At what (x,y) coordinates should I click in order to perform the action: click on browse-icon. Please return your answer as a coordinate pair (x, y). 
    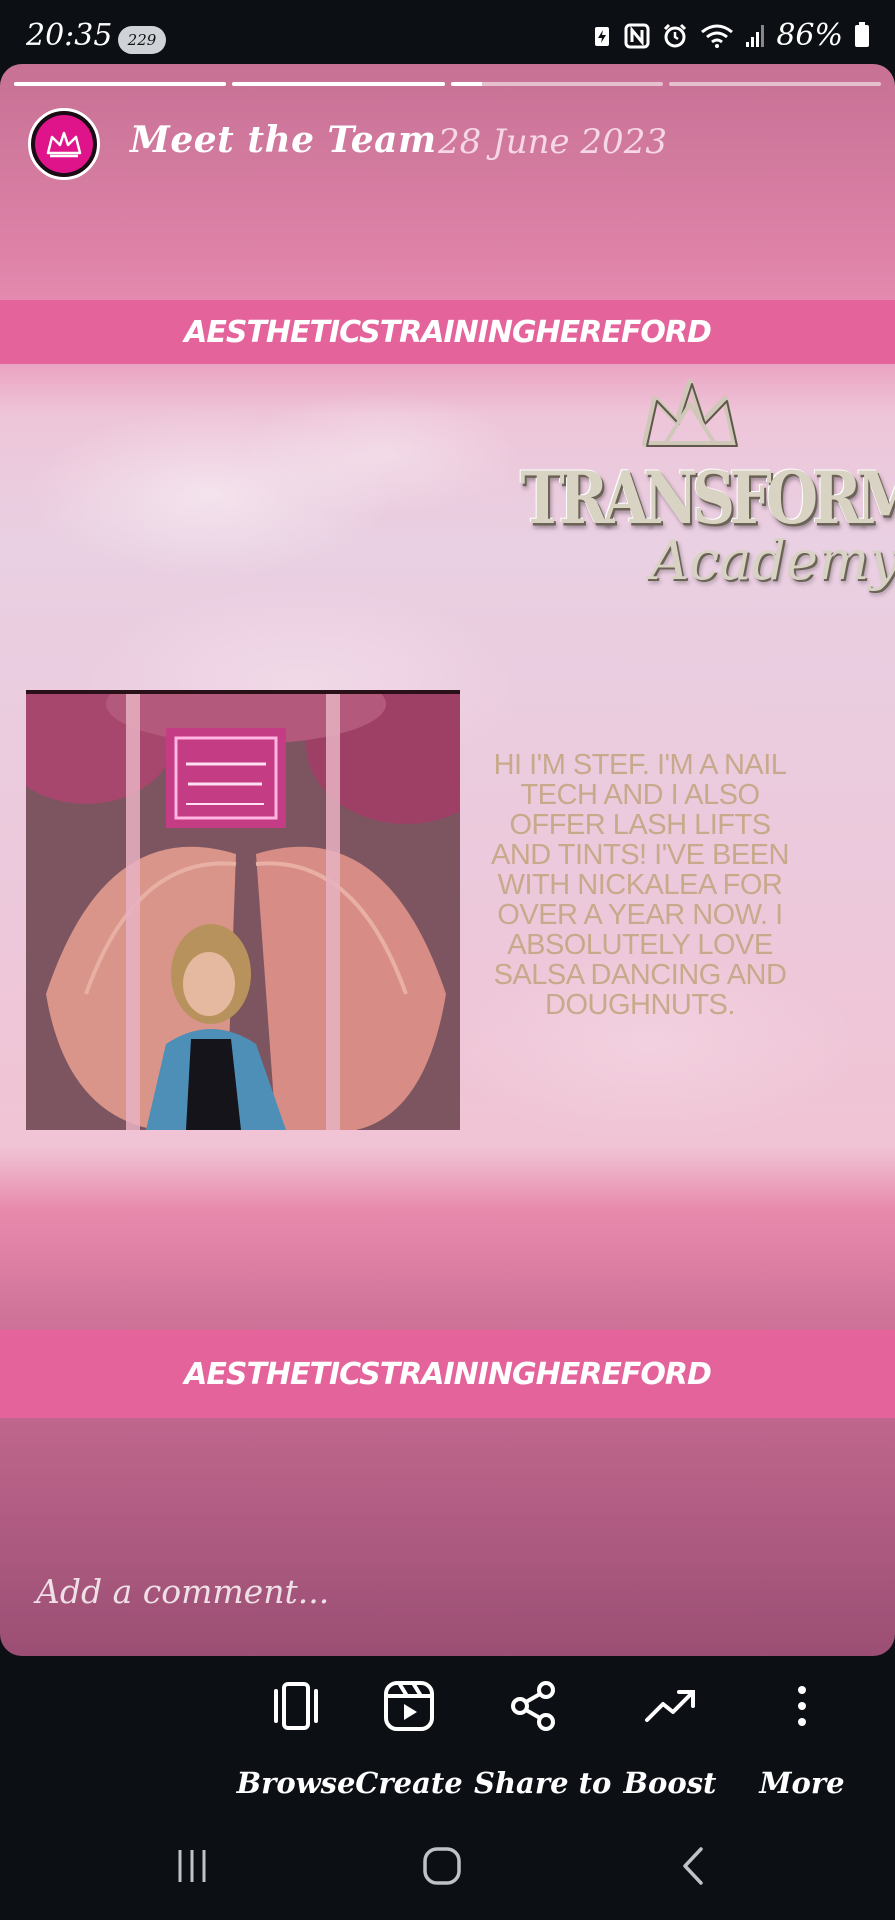
    Looking at the image, I should click on (296, 1706).